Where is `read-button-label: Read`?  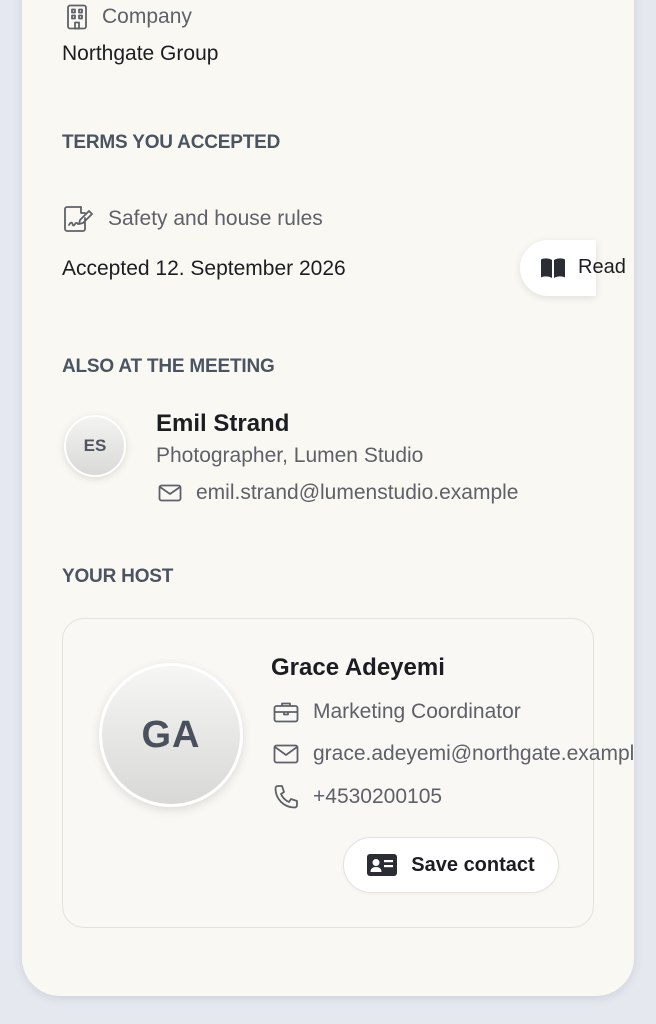
read-button-label: Read is located at coordinates (602, 267).